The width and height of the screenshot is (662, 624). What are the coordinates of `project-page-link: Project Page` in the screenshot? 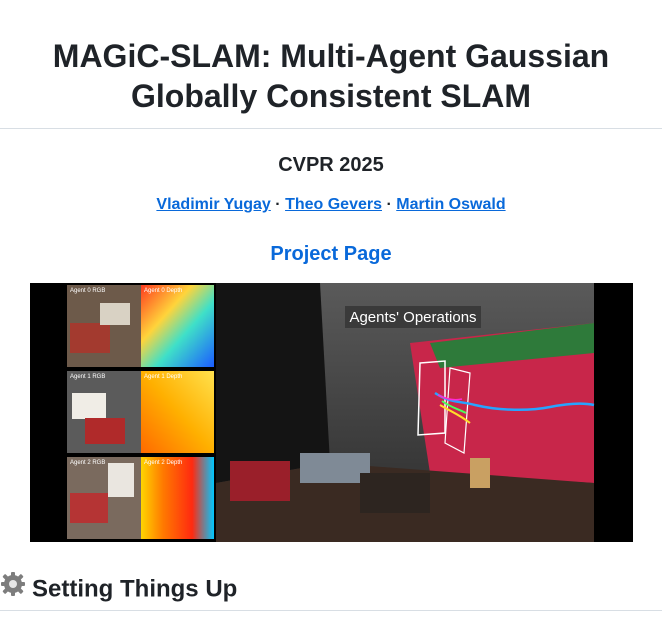 It's located at (330, 254).